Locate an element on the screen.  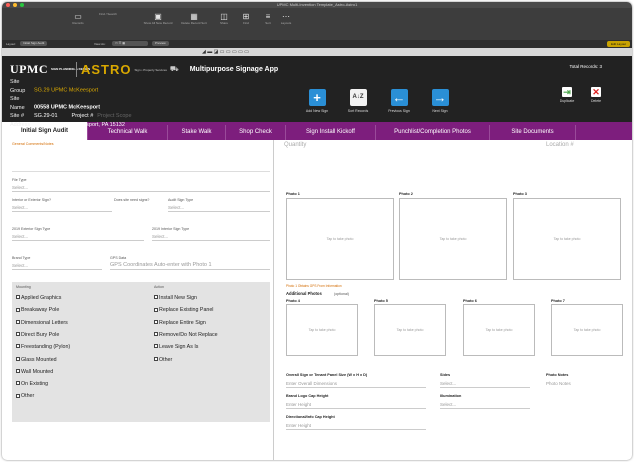
directional-cap-field: Enter Height is located at coordinates (356, 425).